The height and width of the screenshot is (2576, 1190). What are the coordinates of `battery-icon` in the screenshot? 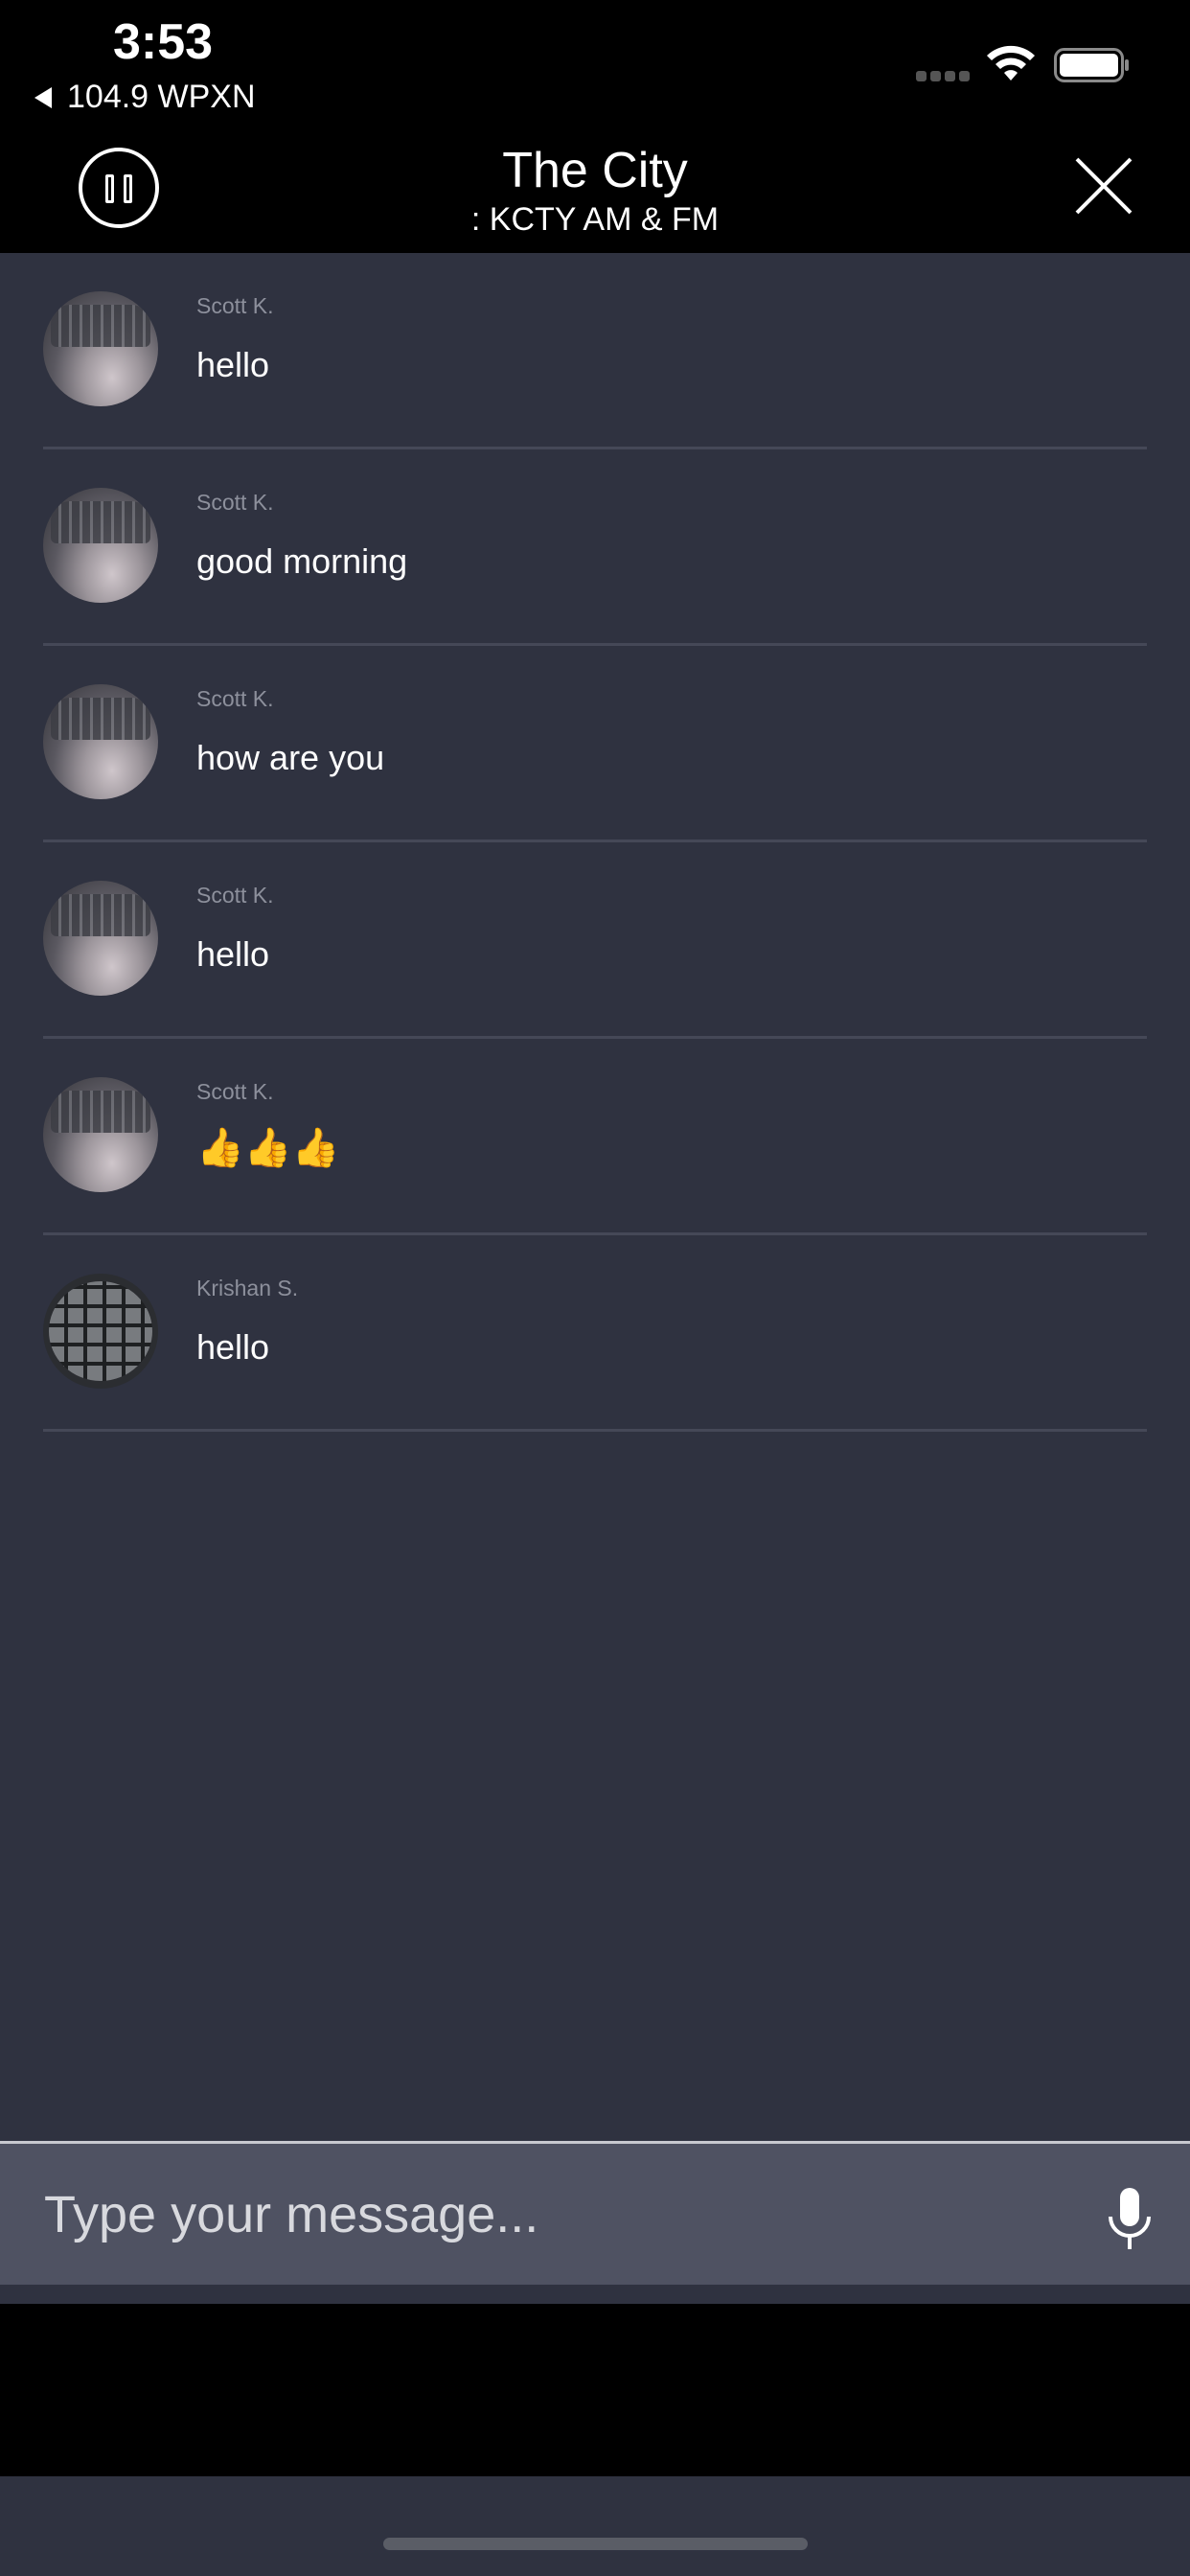 It's located at (1092, 65).